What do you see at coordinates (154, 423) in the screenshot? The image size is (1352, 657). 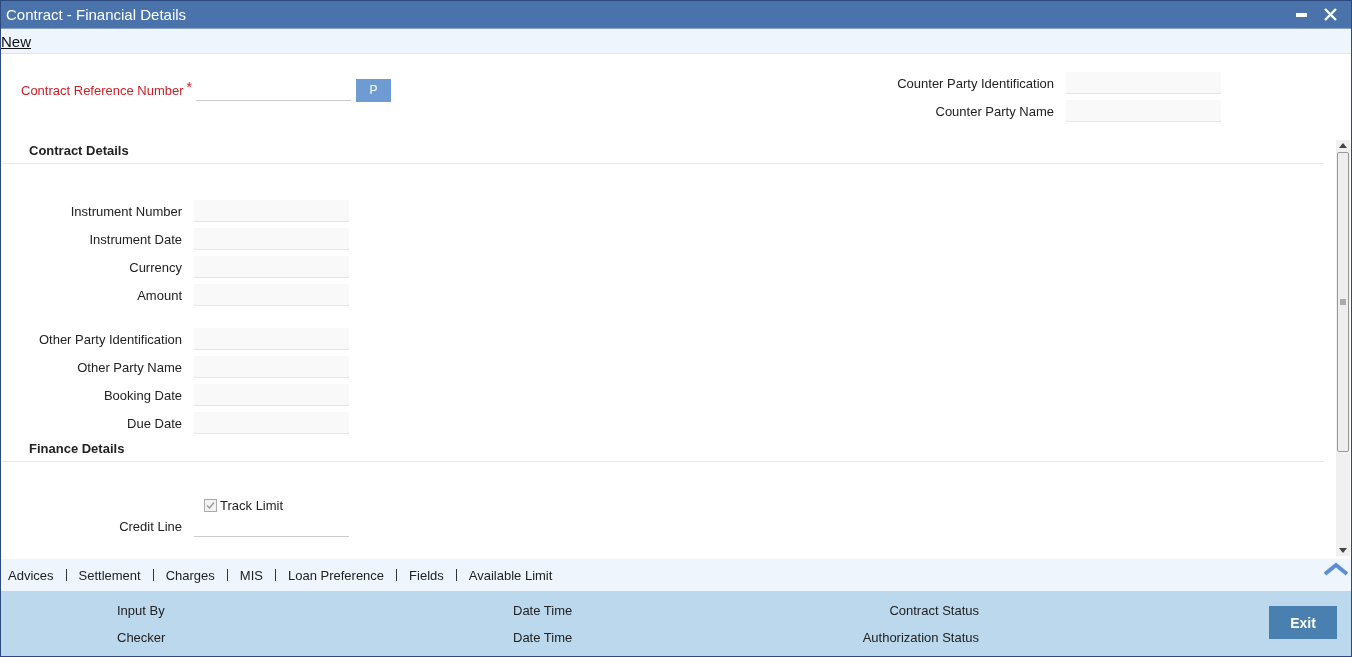 I see `field-label: Due Date` at bounding box center [154, 423].